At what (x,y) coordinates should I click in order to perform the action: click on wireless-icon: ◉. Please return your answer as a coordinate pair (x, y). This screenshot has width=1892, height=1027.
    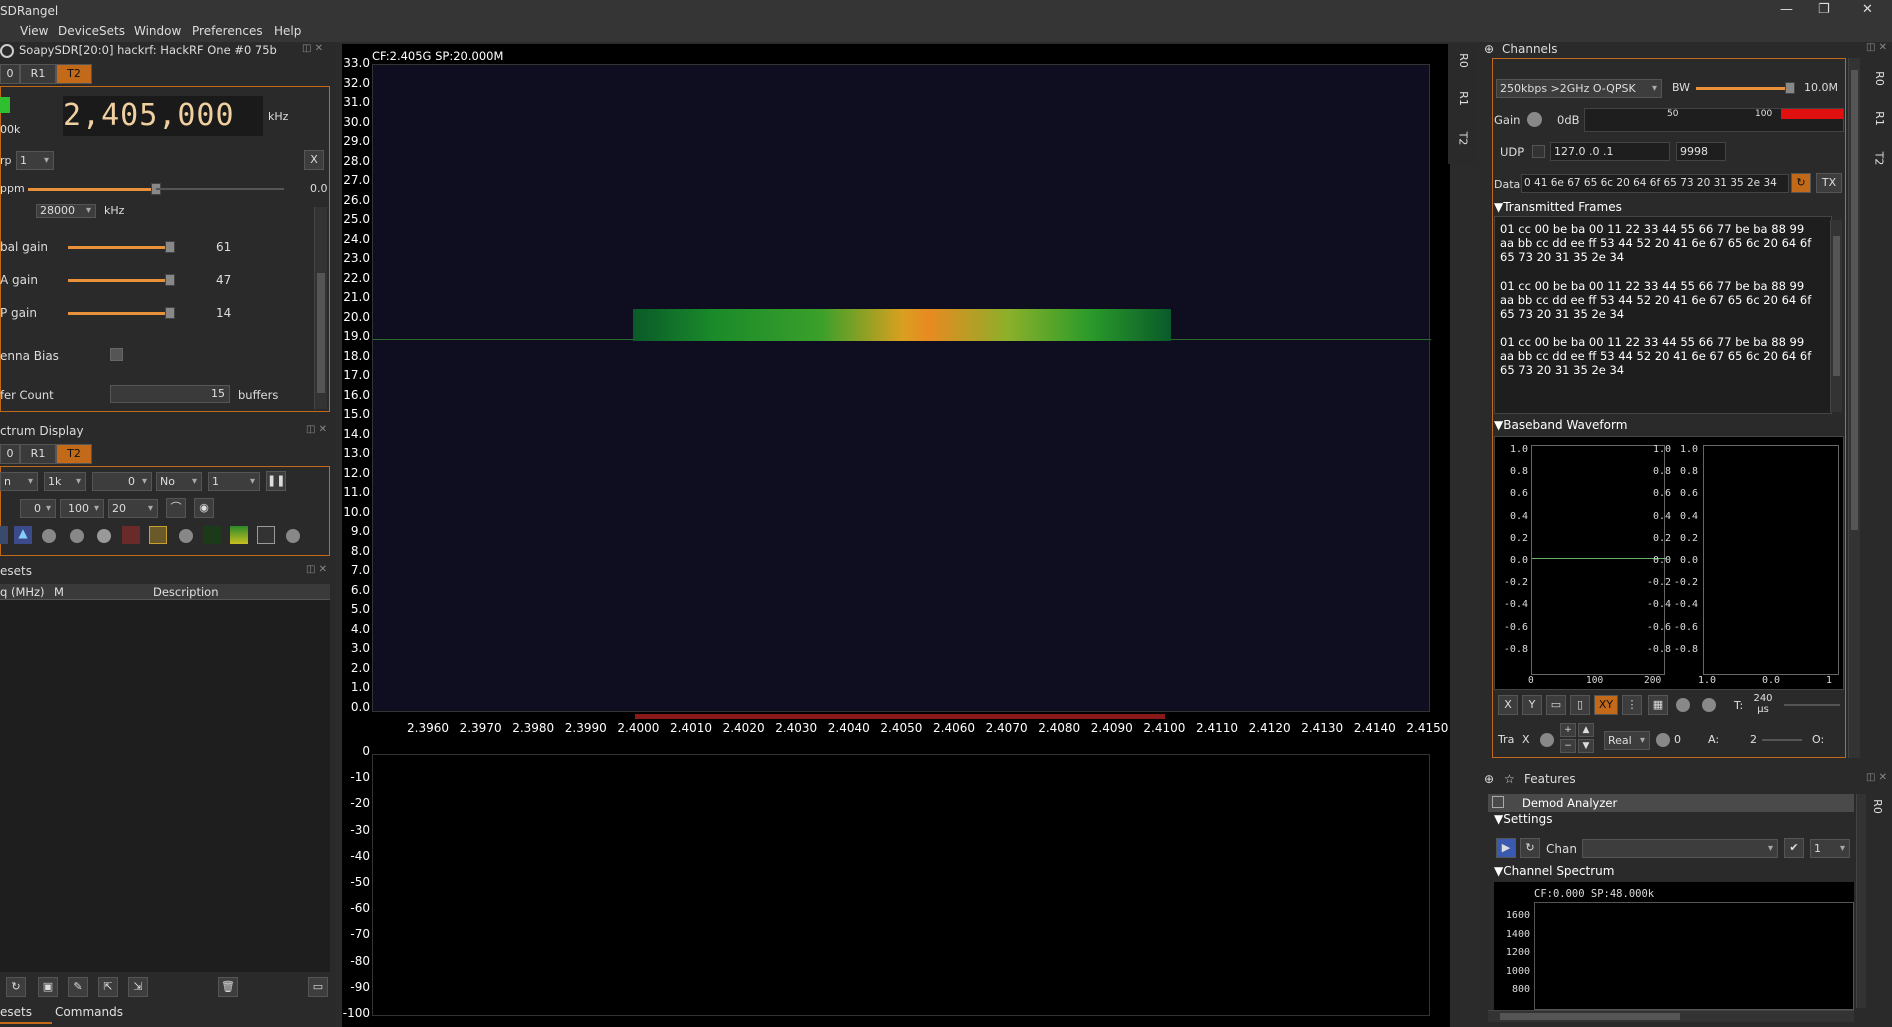
    Looking at the image, I should click on (204, 508).